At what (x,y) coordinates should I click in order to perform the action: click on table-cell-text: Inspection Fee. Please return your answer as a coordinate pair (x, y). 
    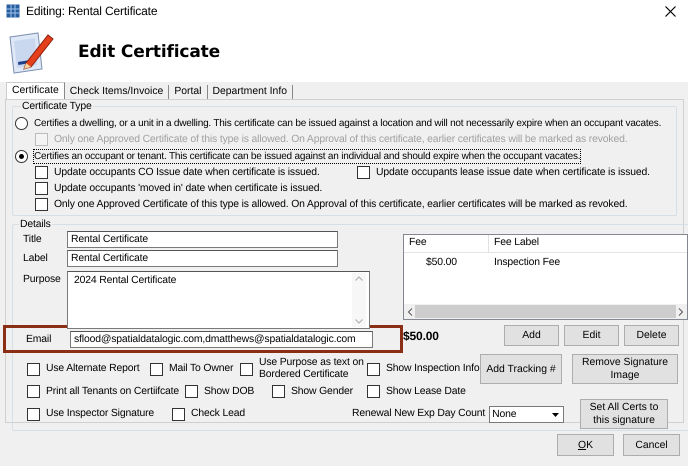
    Looking at the image, I should click on (526, 262).